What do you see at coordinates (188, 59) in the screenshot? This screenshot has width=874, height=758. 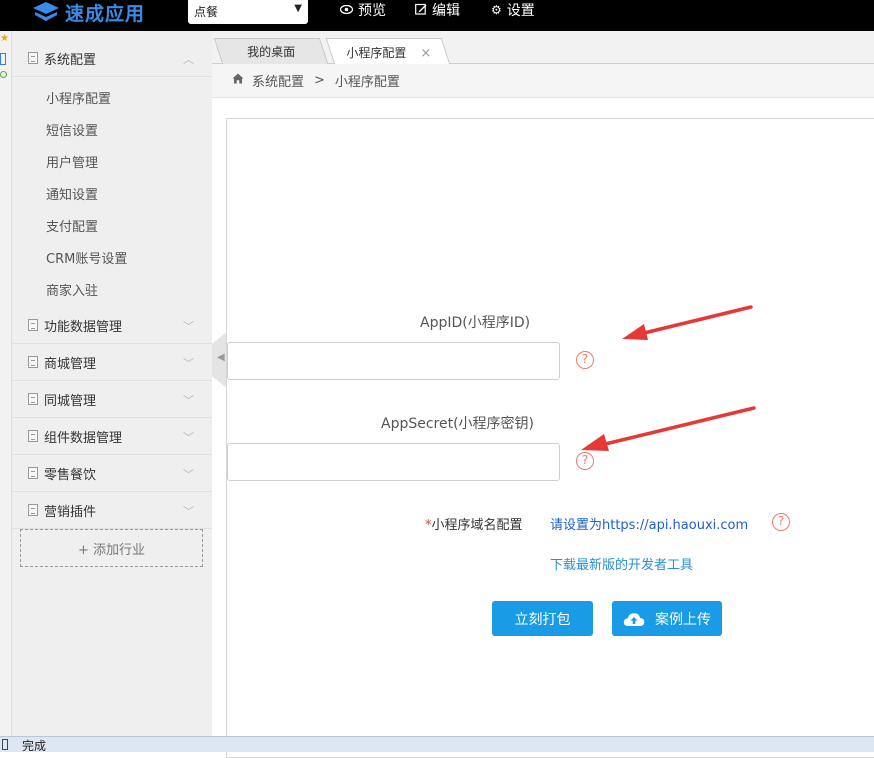 I see `chevron-up-icon: ︿` at bounding box center [188, 59].